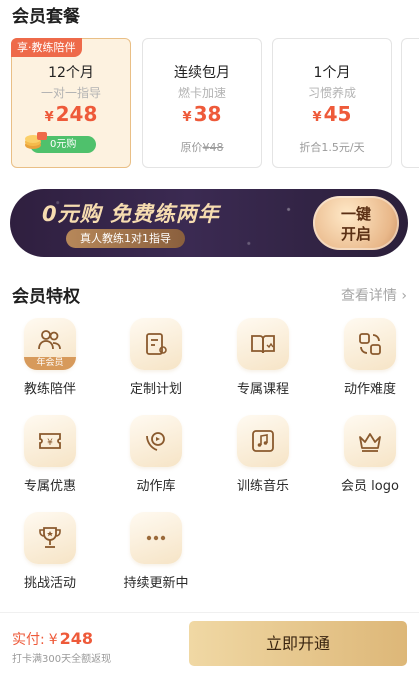 The height and width of the screenshot is (674, 419). What do you see at coordinates (370, 344) in the screenshot?
I see `difficulty-icon` at bounding box center [370, 344].